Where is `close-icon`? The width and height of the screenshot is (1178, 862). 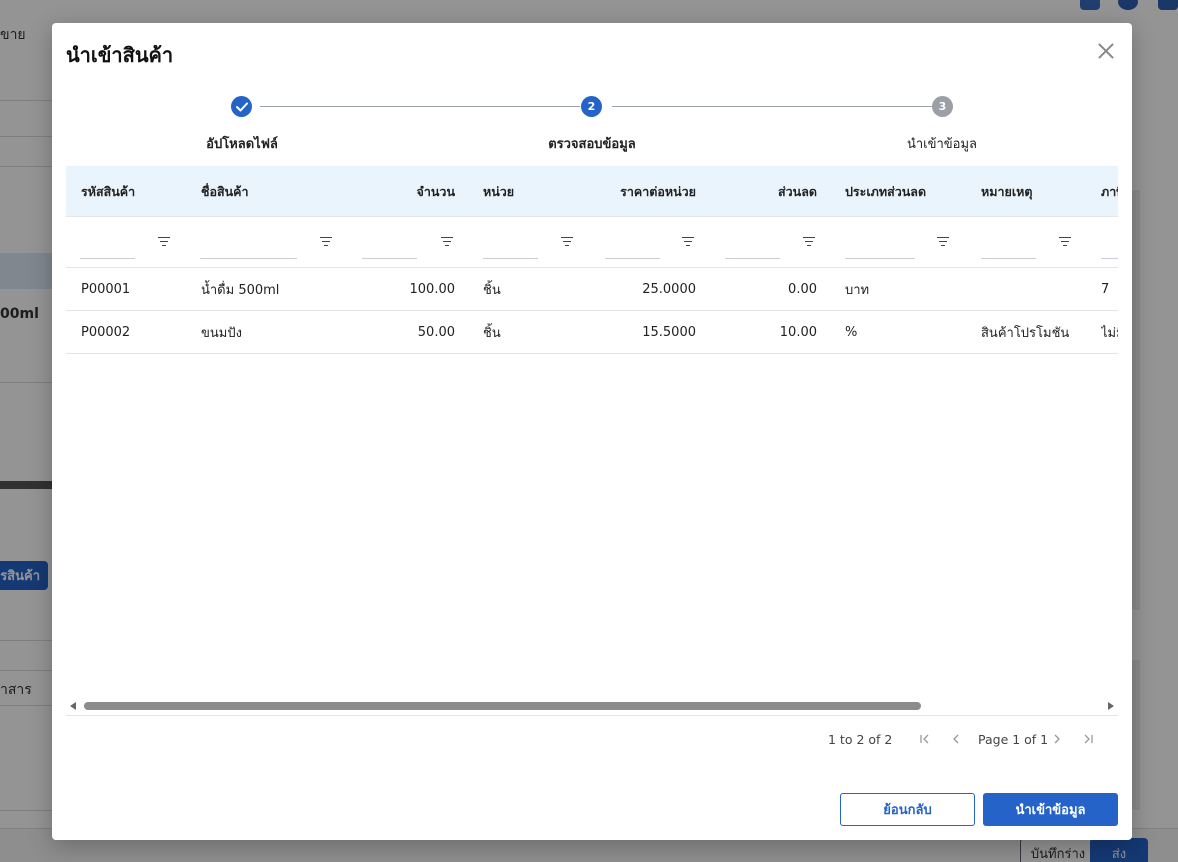
close-icon is located at coordinates (1106, 51).